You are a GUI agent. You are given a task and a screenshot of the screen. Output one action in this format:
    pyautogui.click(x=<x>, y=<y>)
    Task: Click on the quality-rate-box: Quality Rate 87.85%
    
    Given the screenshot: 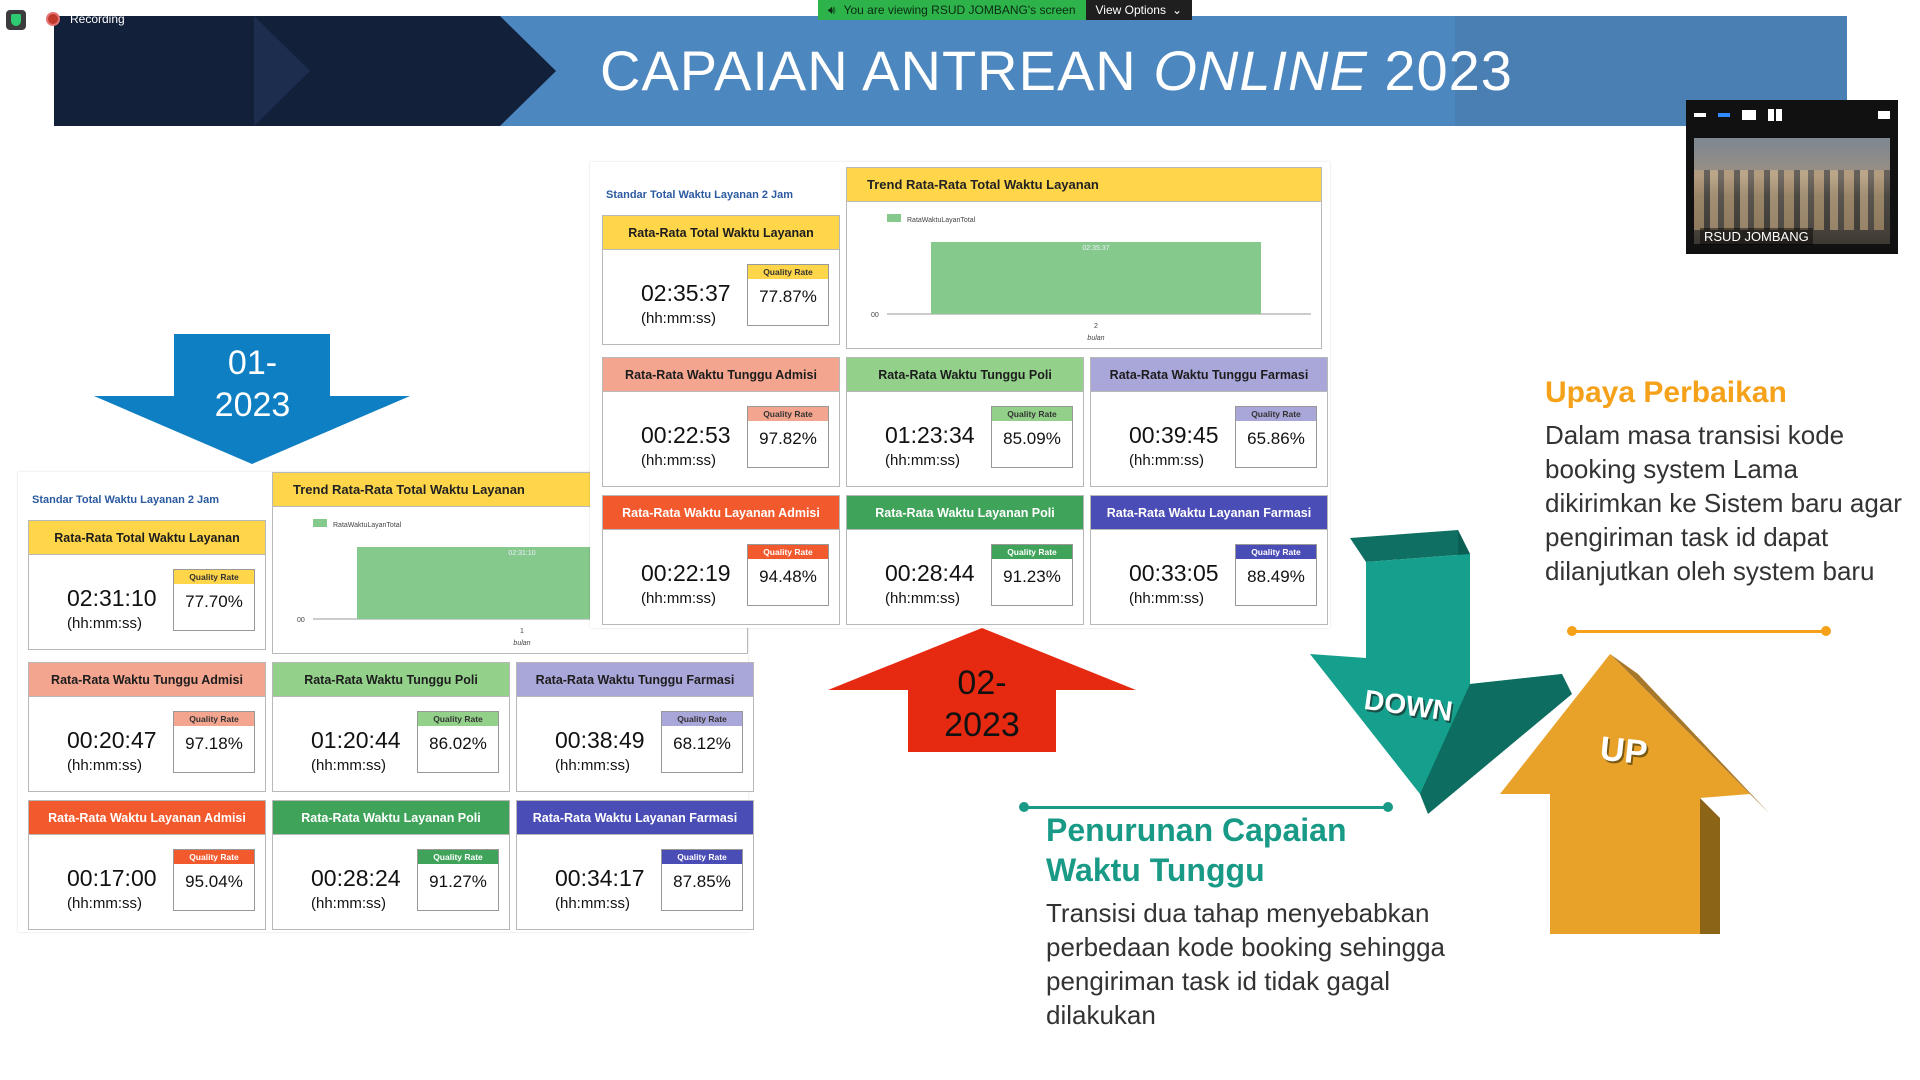 What is the action you would take?
    pyautogui.click(x=702, y=880)
    